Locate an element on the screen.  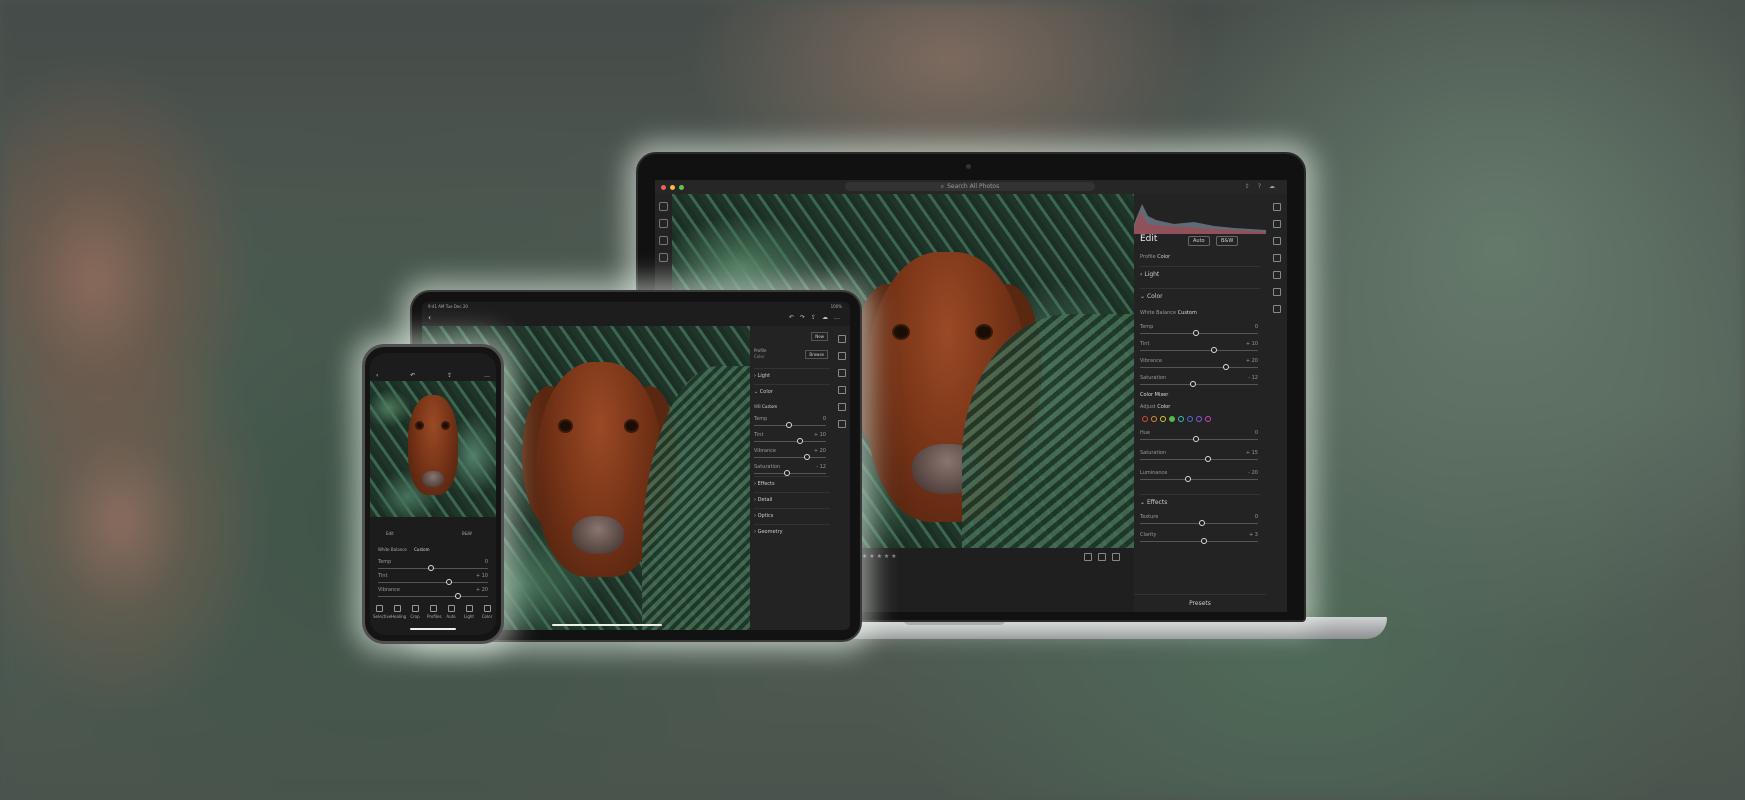
bw-button: B&W is located at coordinates (1227, 241).